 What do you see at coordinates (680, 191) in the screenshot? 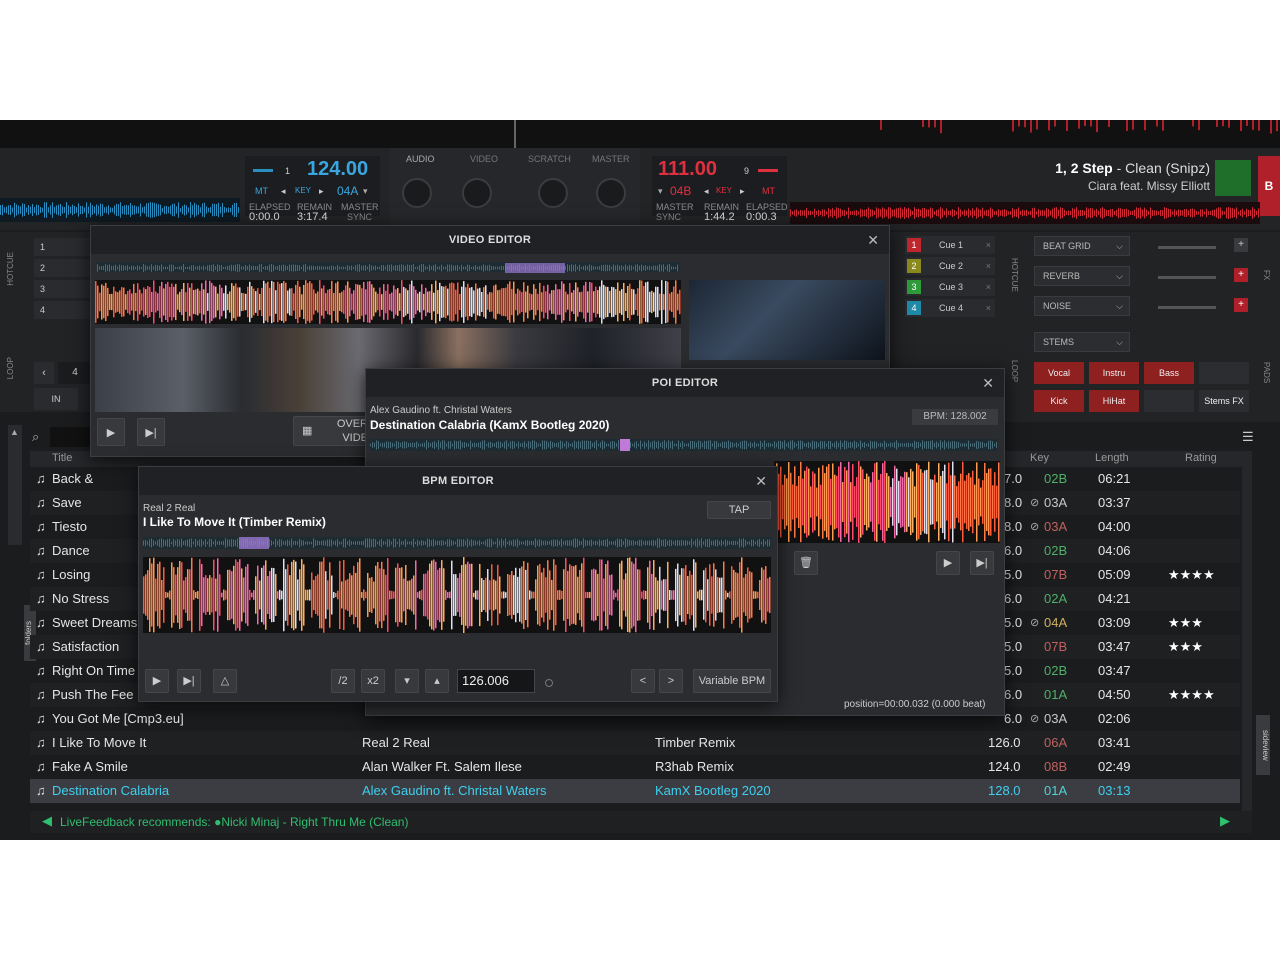
I see `right-key: 04B` at bounding box center [680, 191].